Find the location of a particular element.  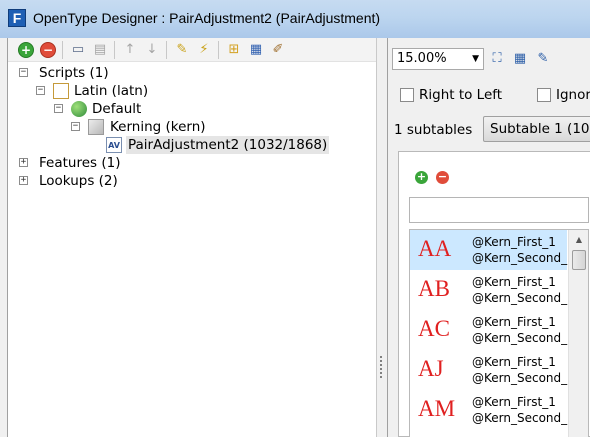

fit-icon: ⛶ is located at coordinates (497, 59).